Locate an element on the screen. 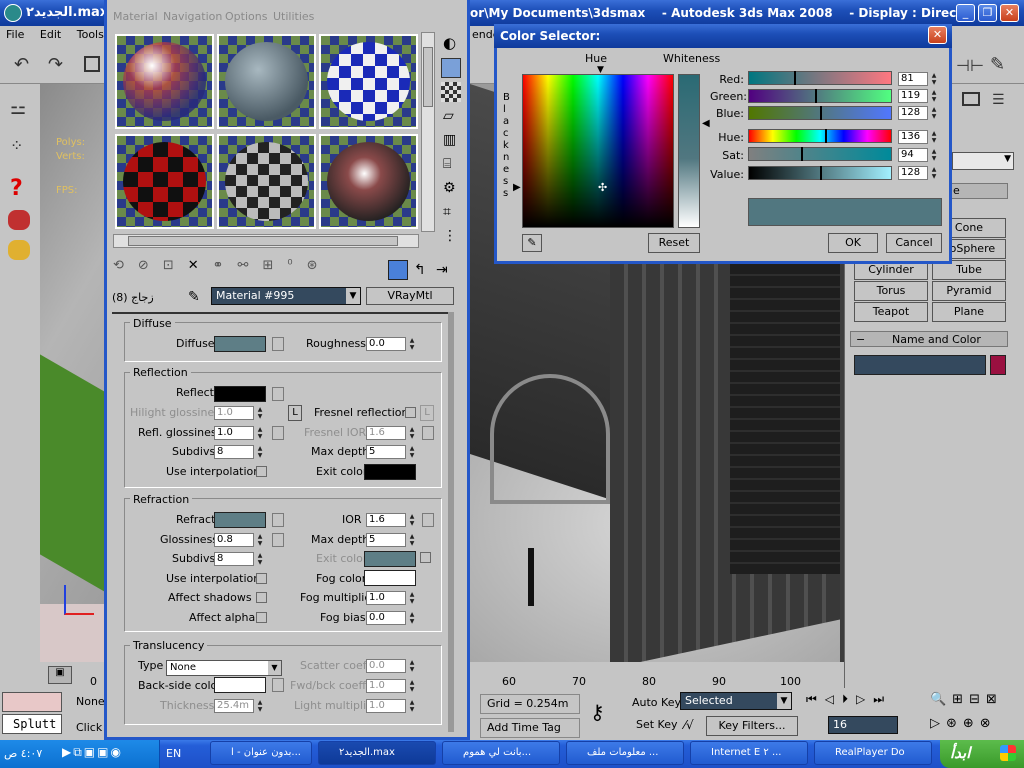  put-to-scene-icon: ⊘ is located at coordinates (150, 265).